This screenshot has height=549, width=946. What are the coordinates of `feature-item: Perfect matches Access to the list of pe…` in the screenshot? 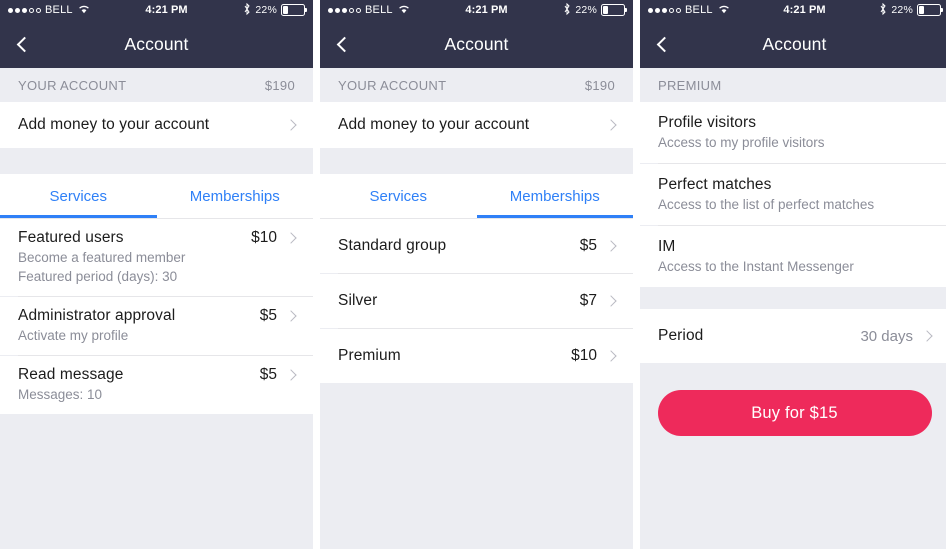 It's located at (793, 194).